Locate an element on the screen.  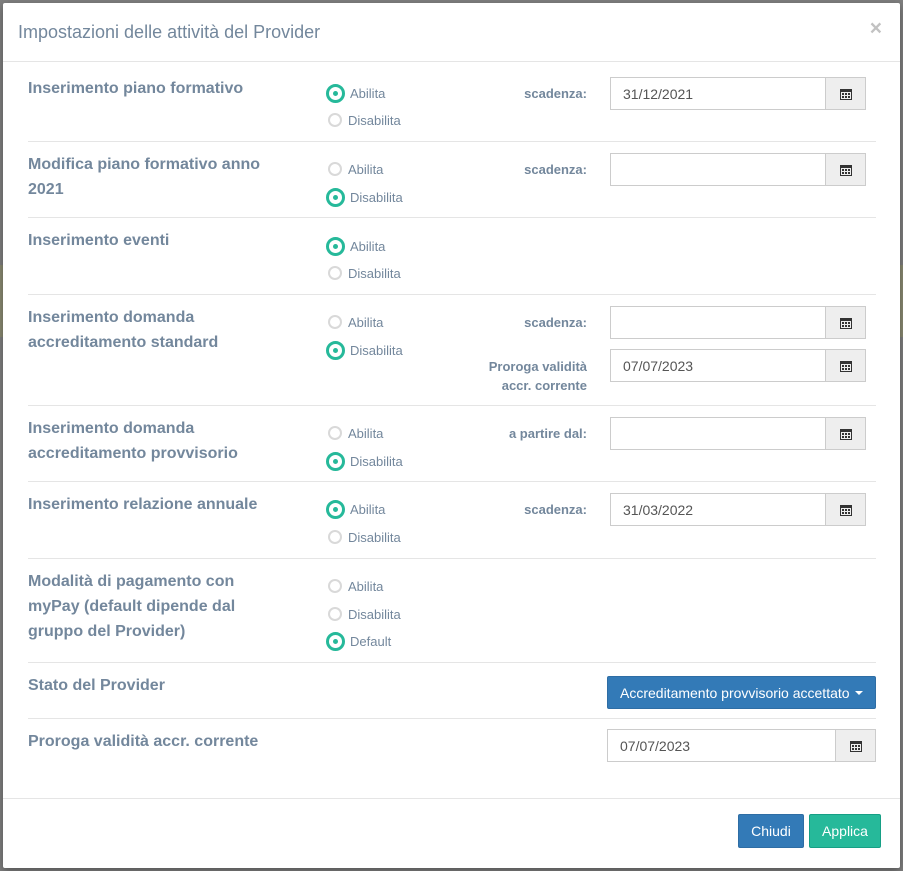
label-line: gruppo del Provider) is located at coordinates (107, 631).